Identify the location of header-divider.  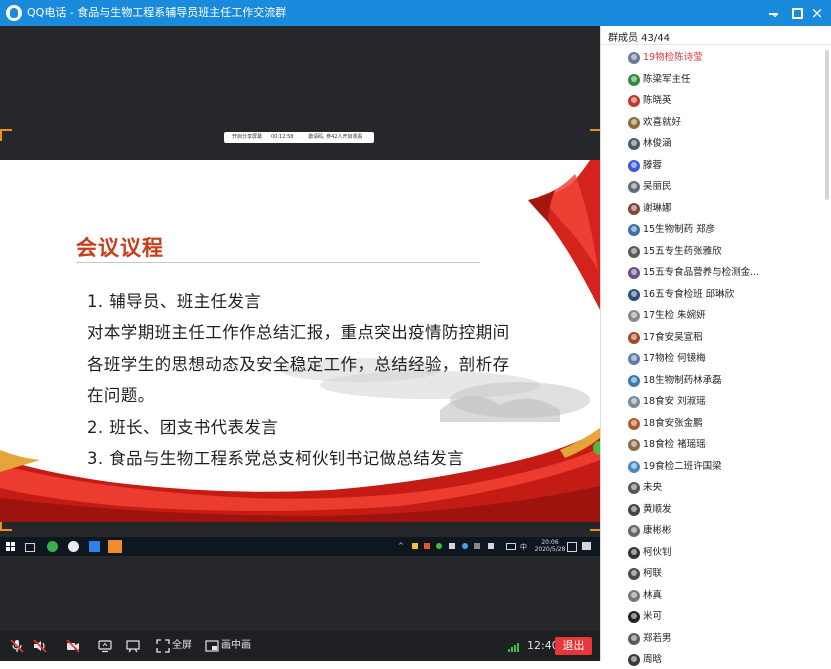
(716, 44).